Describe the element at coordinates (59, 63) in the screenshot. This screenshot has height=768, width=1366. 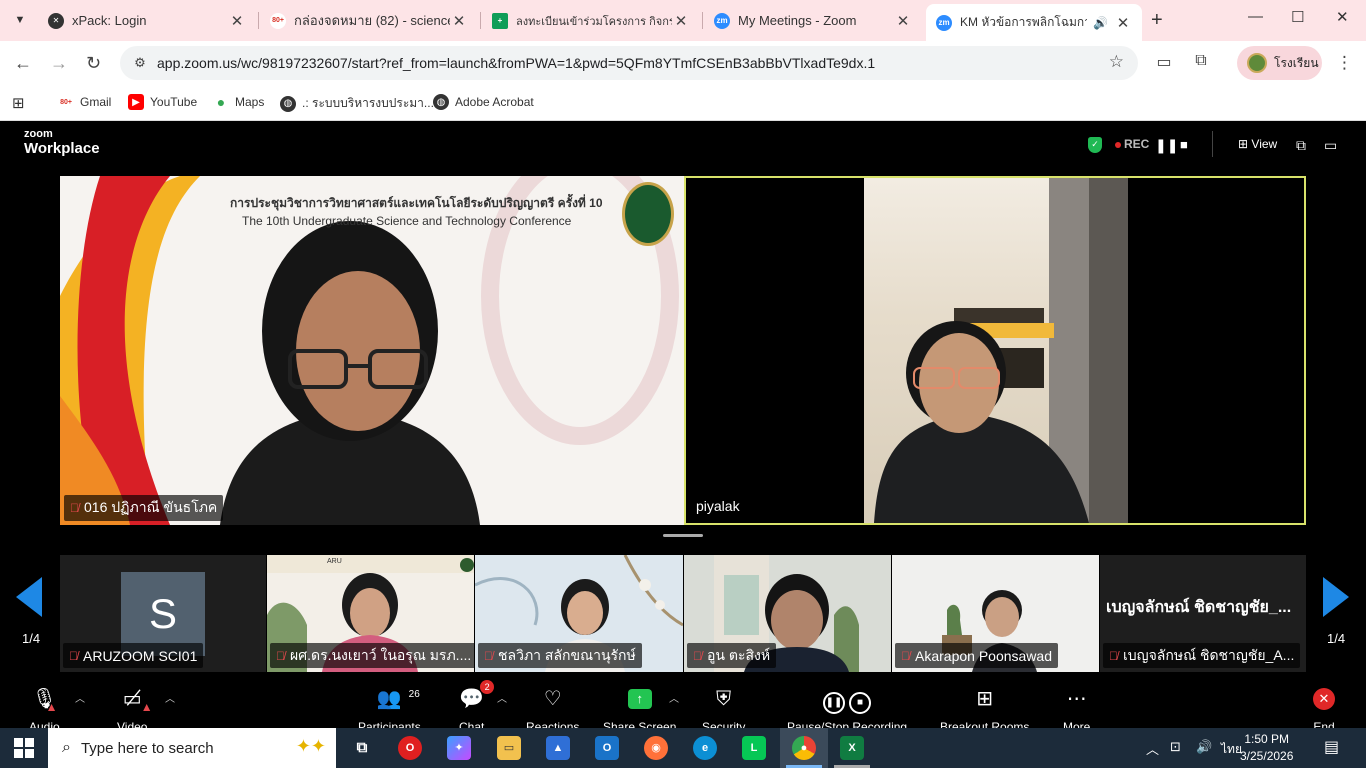
I see `forward-icon: →` at that location.